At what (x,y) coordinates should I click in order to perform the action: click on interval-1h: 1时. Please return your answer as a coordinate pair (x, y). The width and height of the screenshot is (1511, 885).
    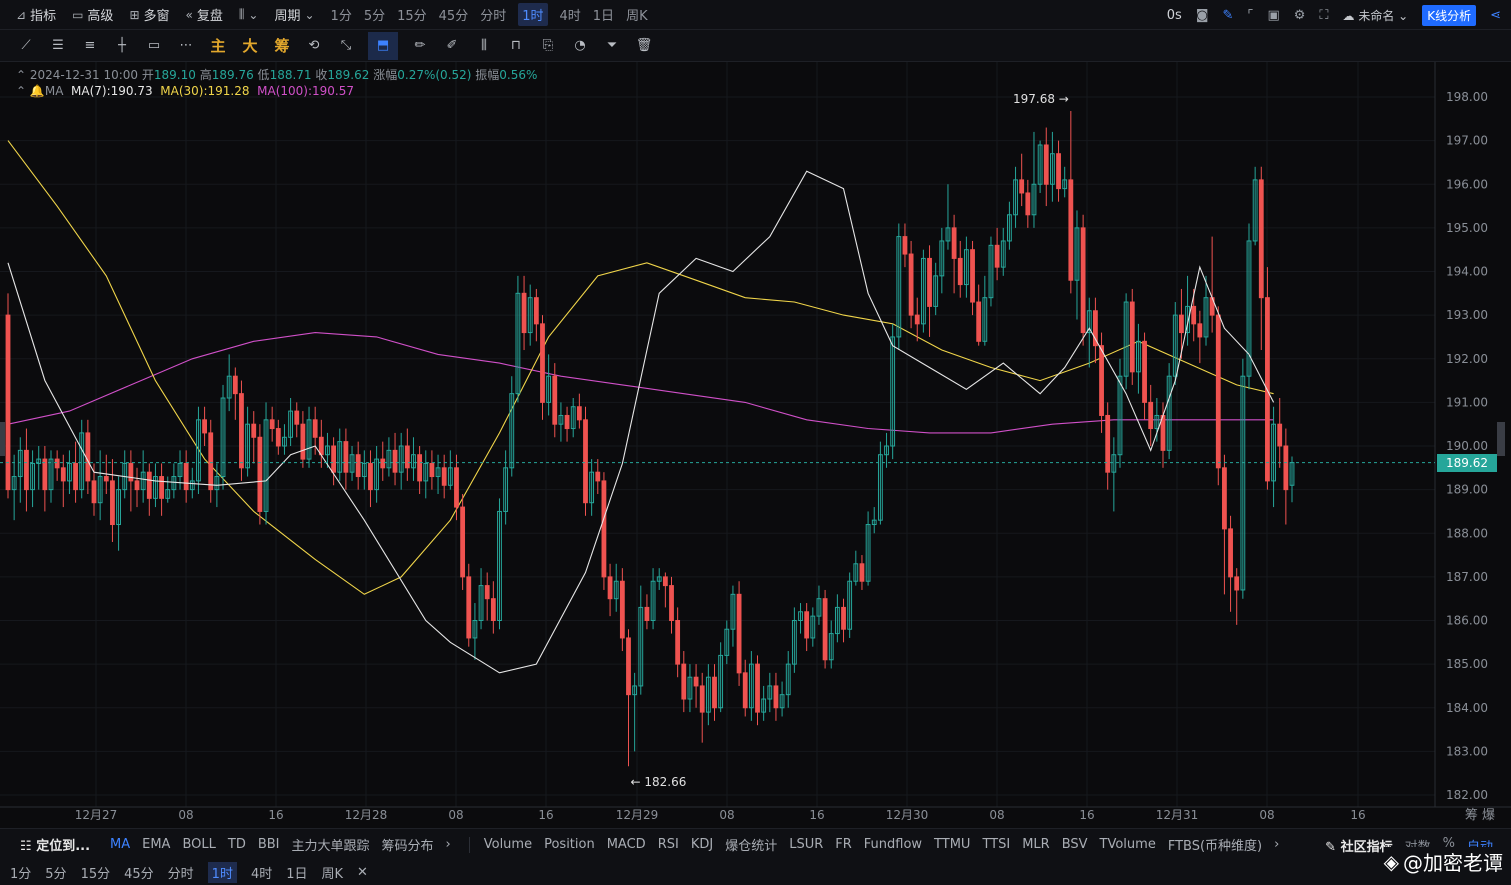
    Looking at the image, I should click on (533, 14).